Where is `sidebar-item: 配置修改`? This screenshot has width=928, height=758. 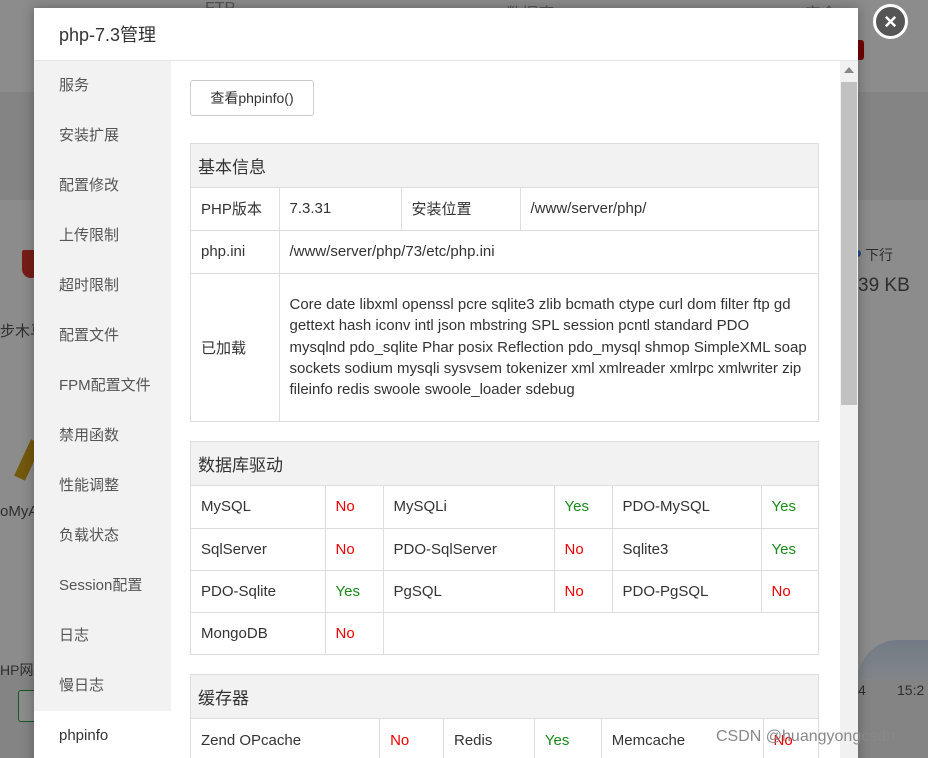
sidebar-item: 配置修改 is located at coordinates (102, 186).